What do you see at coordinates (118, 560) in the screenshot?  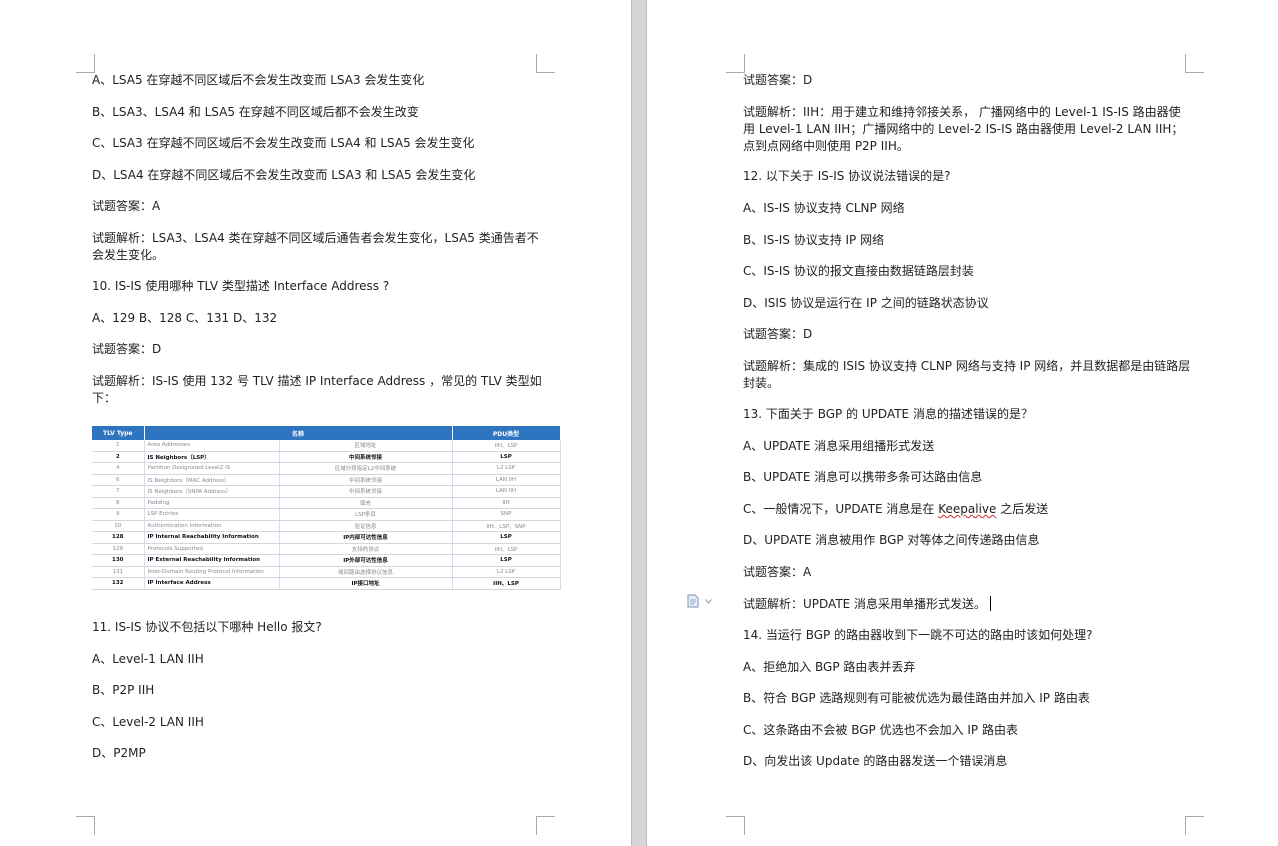 I see `tlv-type-cell: 130` at bounding box center [118, 560].